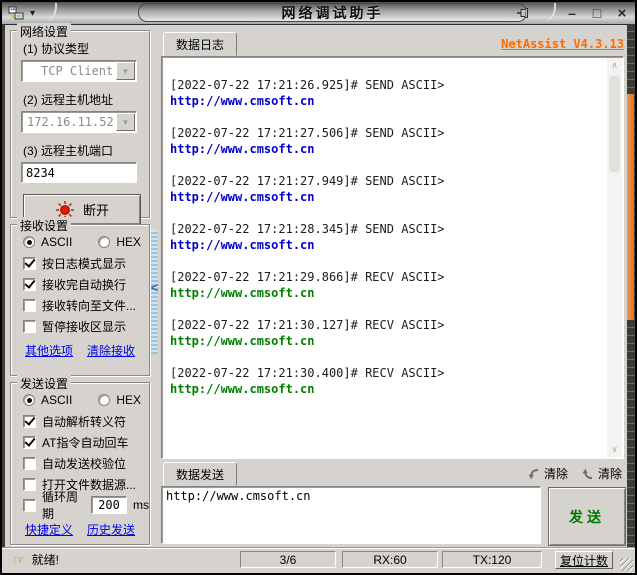 Image resolution: width=637 pixels, height=575 pixels. I want to click on clear-send-area-button: 清除, so click(547, 473).